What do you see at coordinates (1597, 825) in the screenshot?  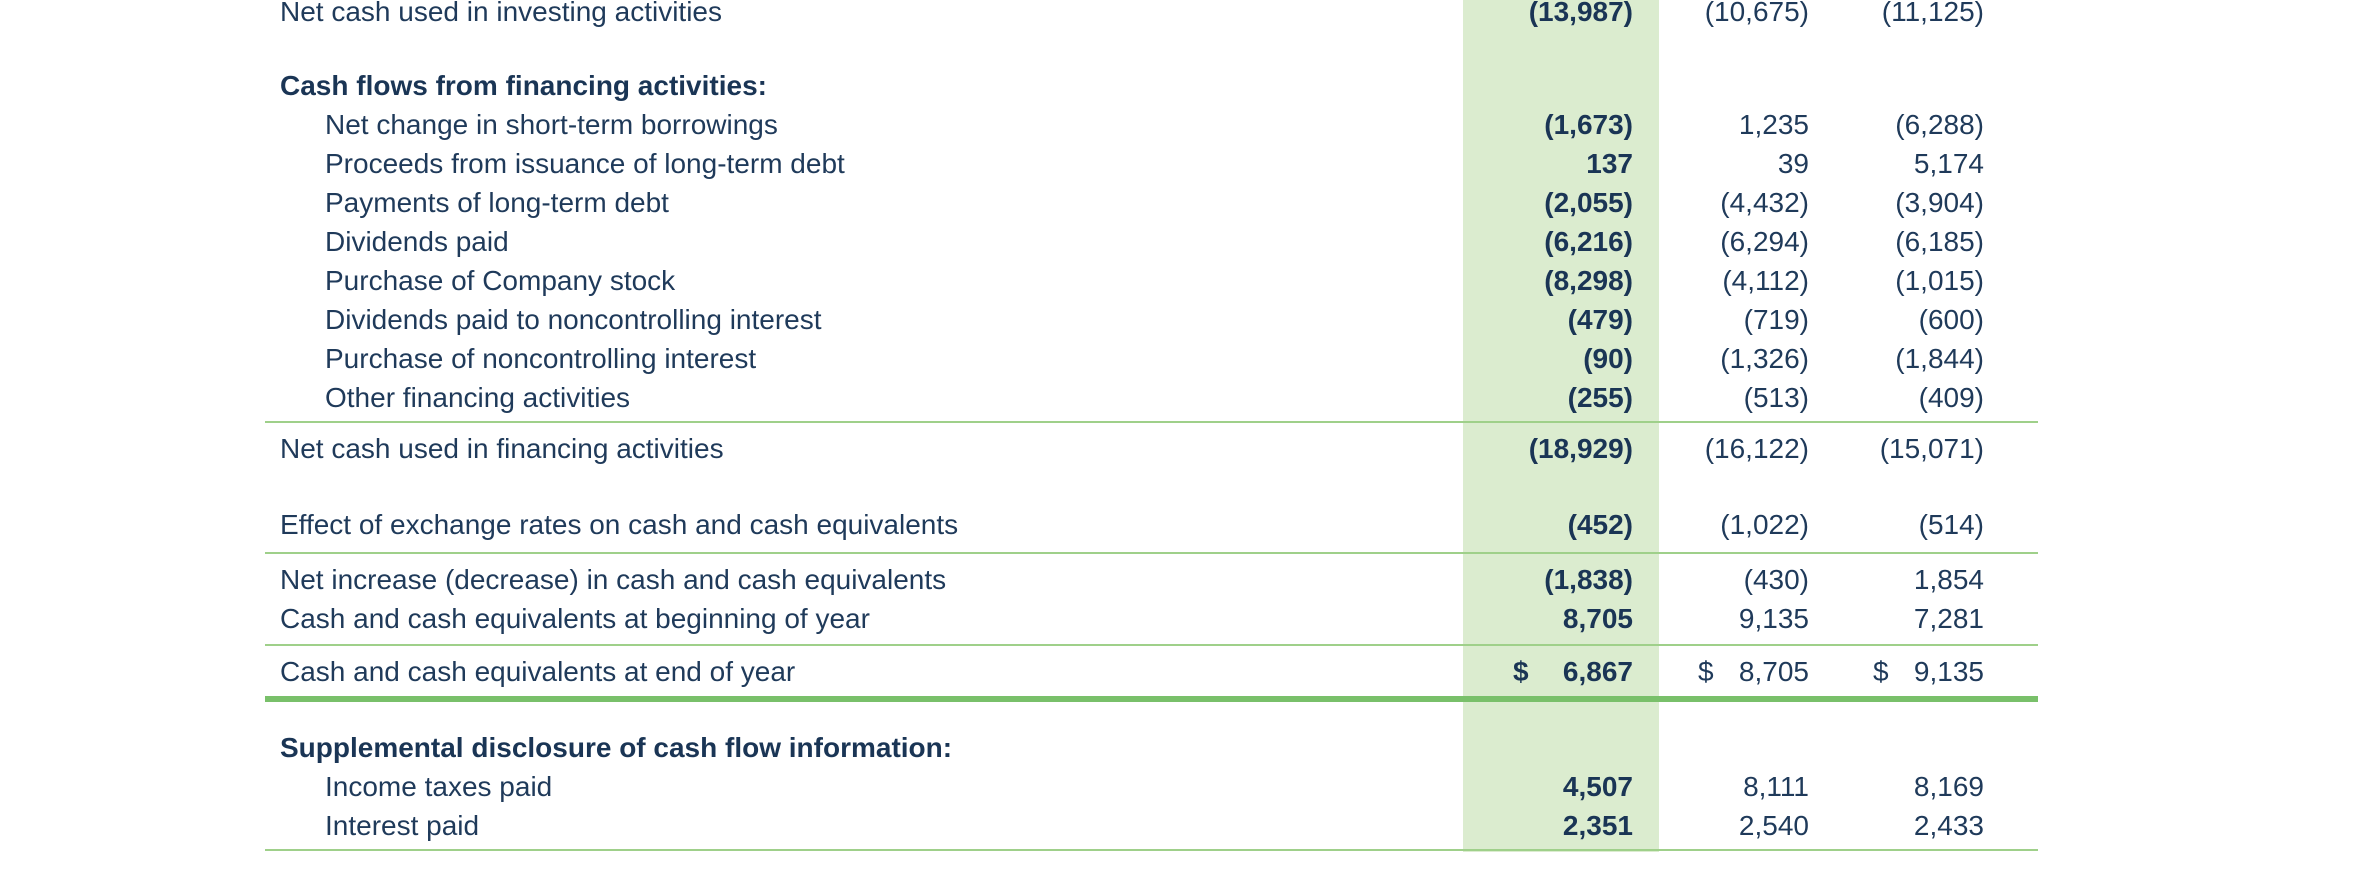 I see `current-year-value: 2,351` at bounding box center [1597, 825].